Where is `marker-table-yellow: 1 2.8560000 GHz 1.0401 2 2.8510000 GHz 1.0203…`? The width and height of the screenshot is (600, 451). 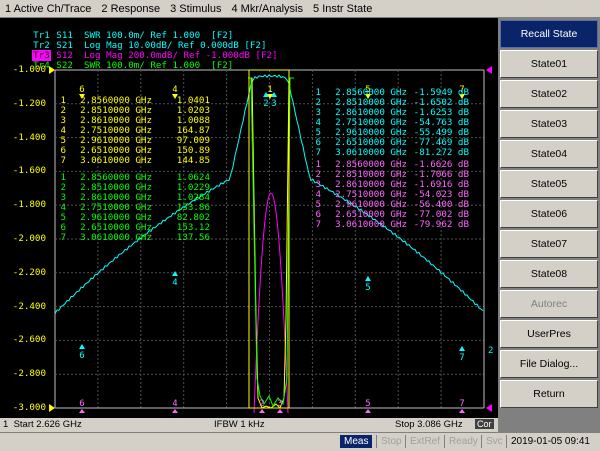 marker-table-yellow: 1 2.8560000 GHz 1.0401 2 2.8510000 GHz 1.0203… is located at coordinates (130, 131).